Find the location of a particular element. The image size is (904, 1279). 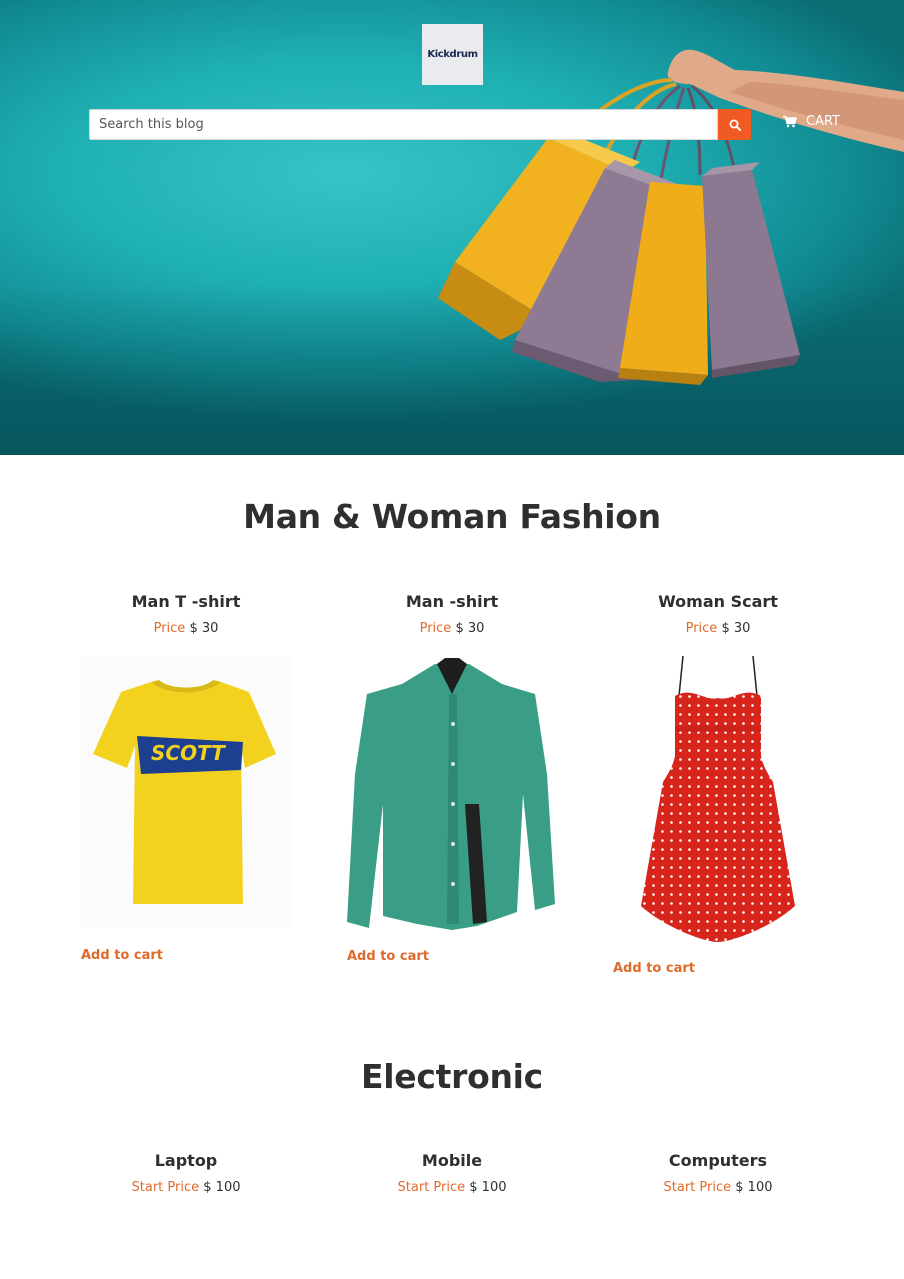

product-name: Laptop is located at coordinates (186, 1160).